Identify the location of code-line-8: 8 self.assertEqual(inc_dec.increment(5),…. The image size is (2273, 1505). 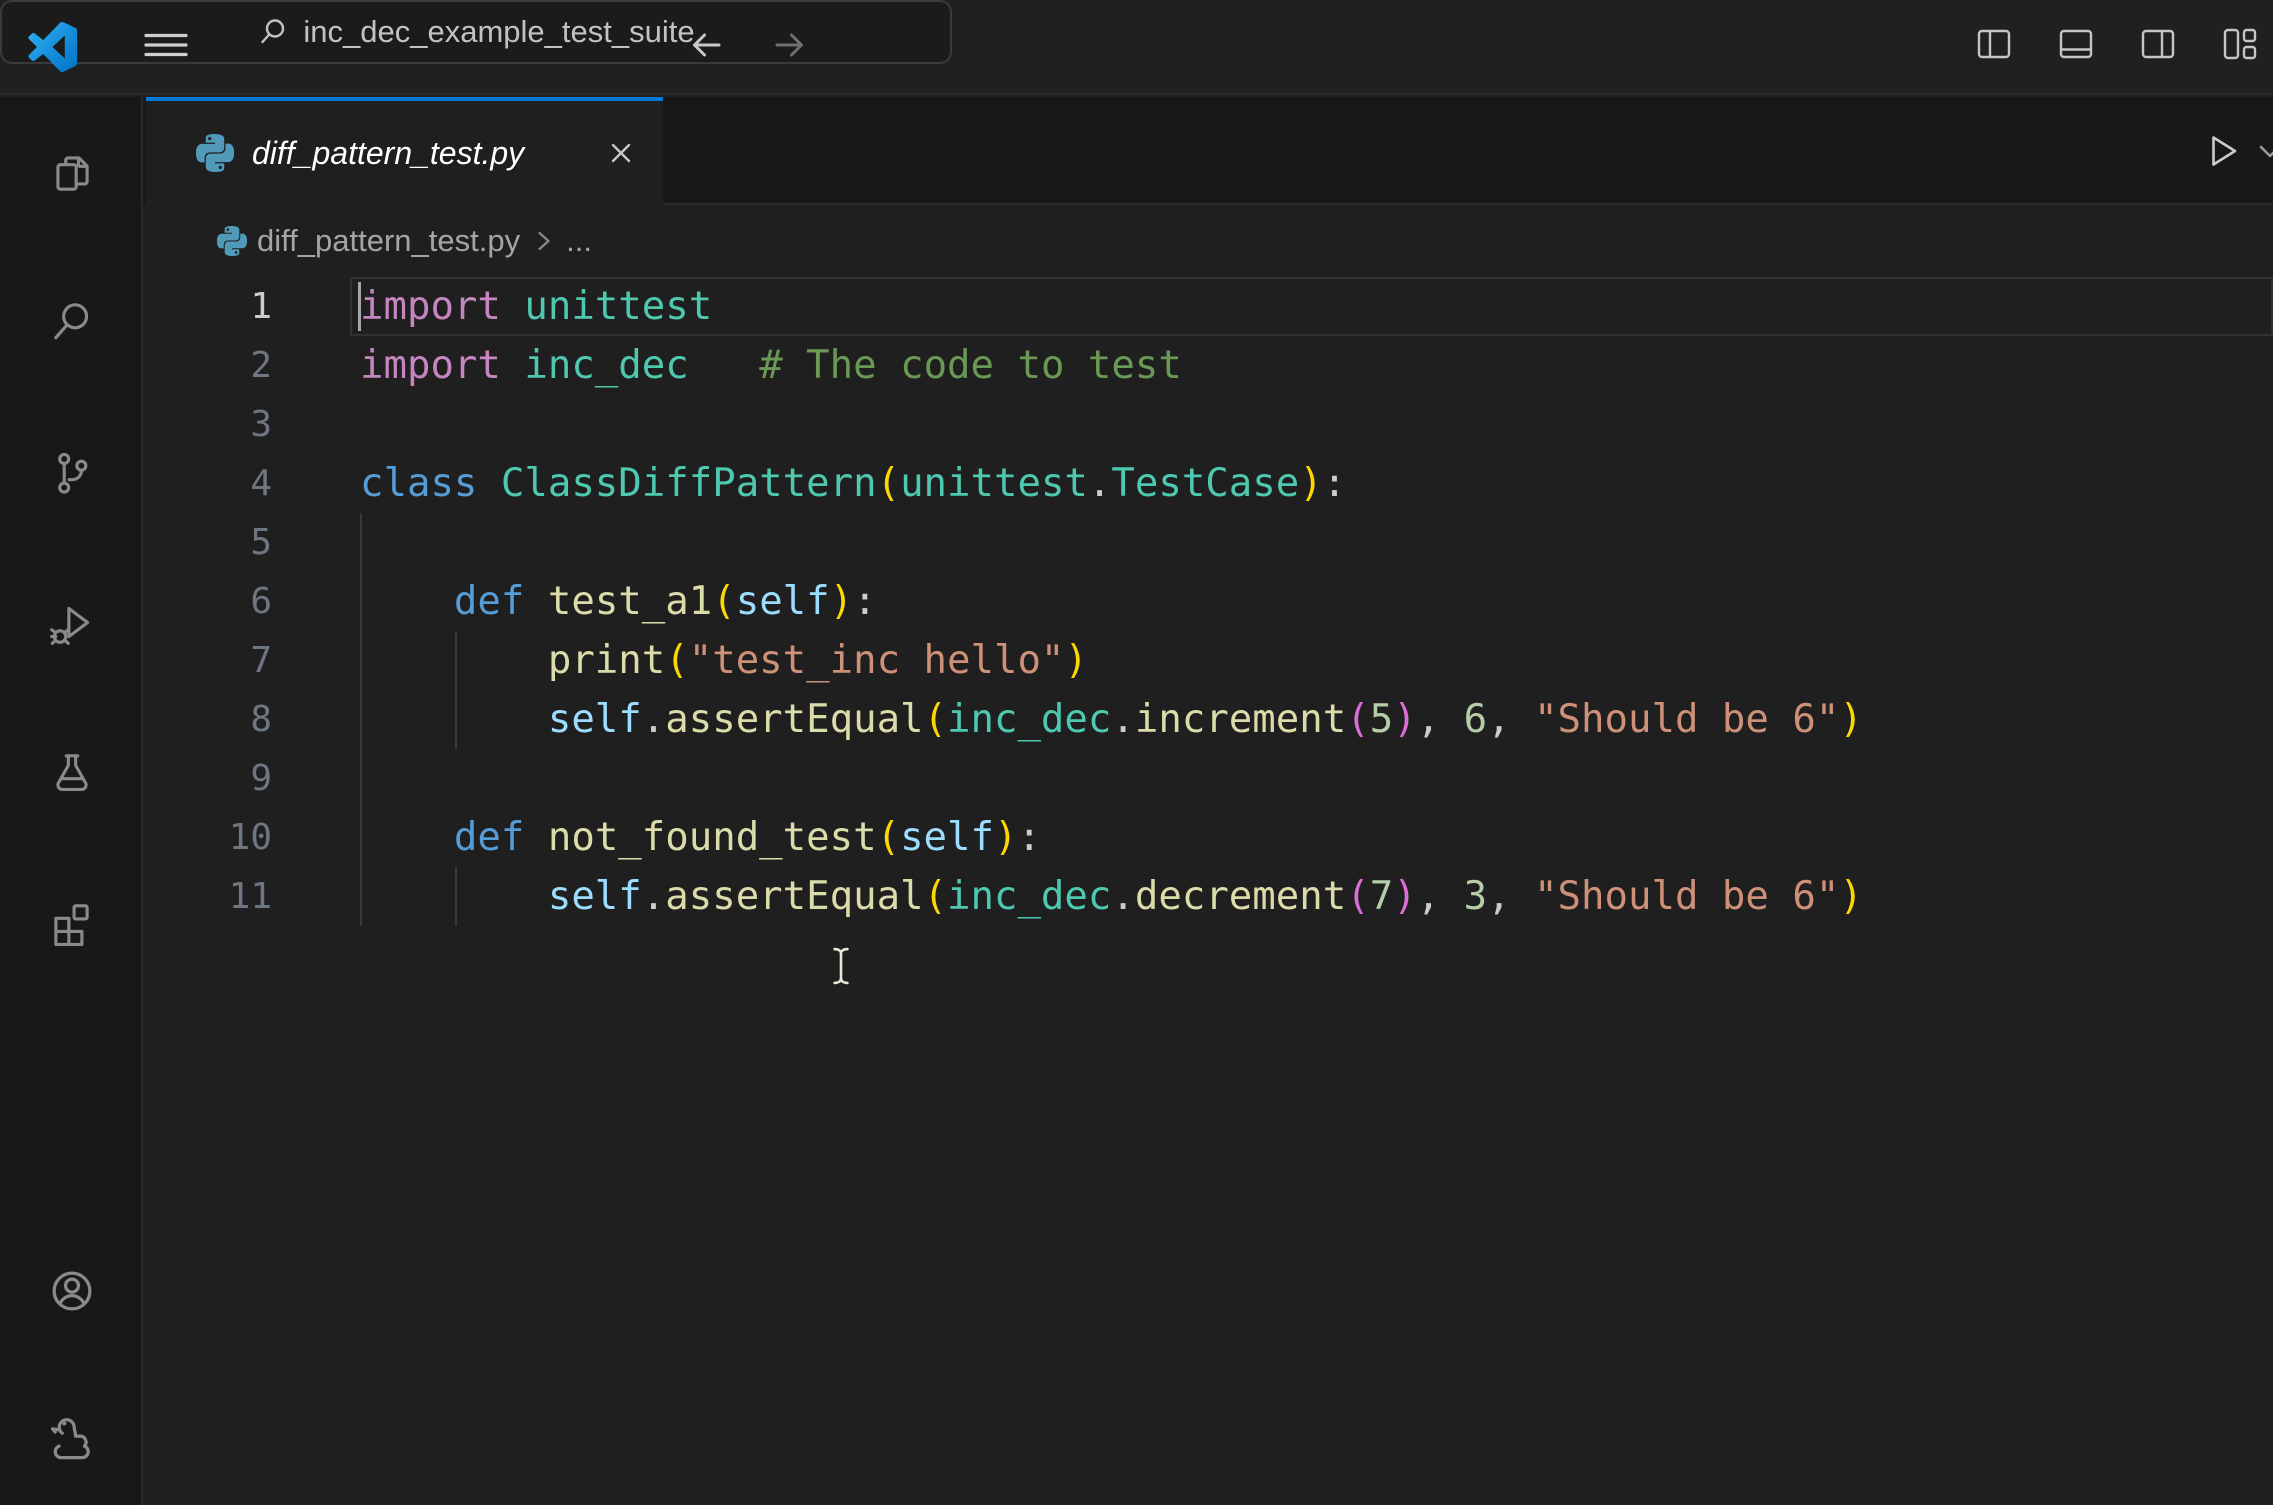
(1208, 719).